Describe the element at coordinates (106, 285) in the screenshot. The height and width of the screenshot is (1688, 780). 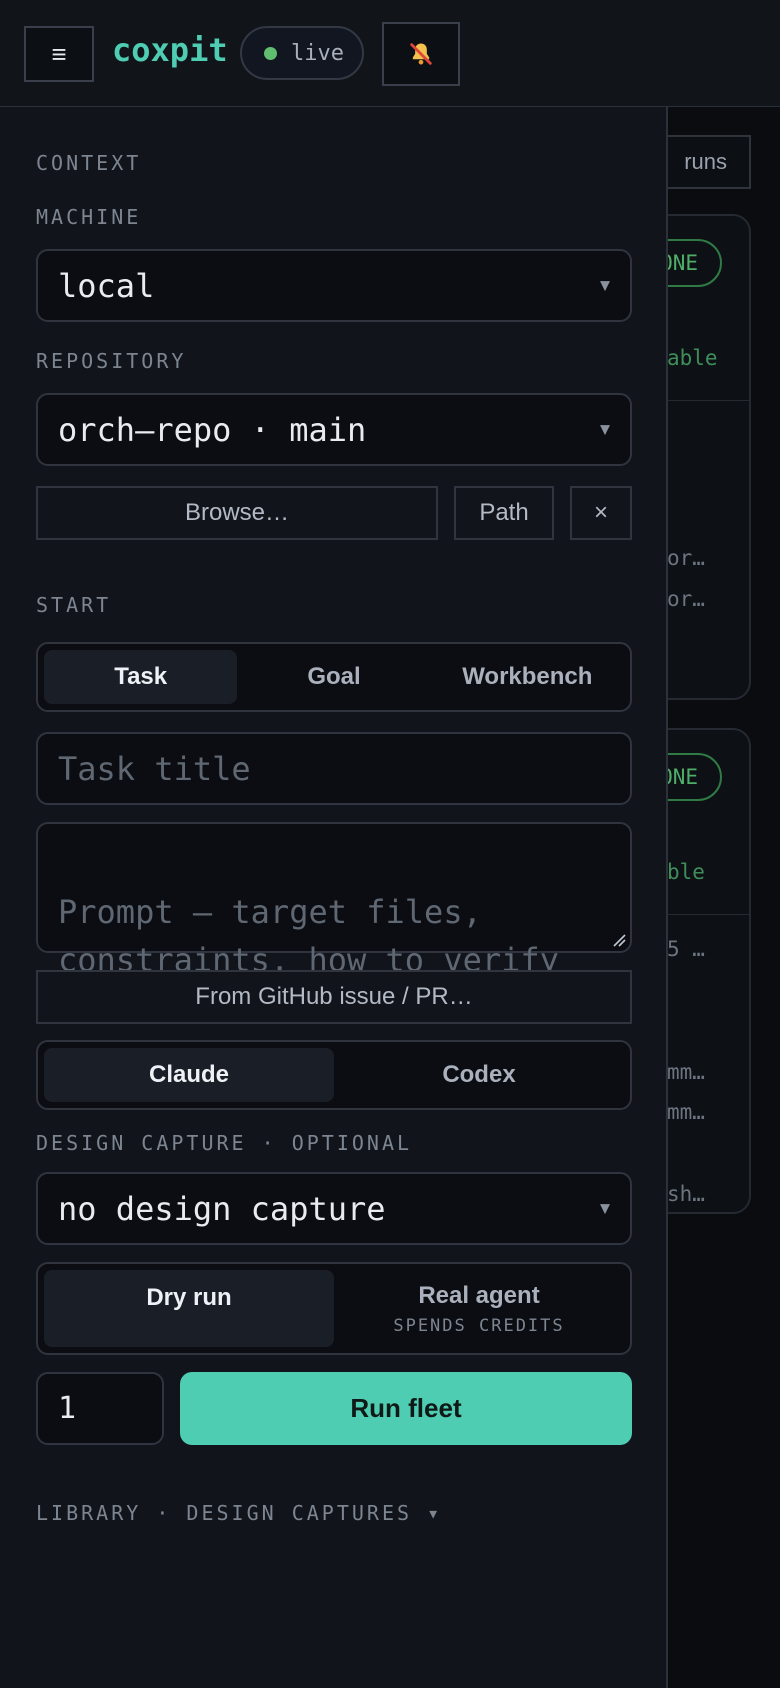
I see `machine-value: local` at that location.